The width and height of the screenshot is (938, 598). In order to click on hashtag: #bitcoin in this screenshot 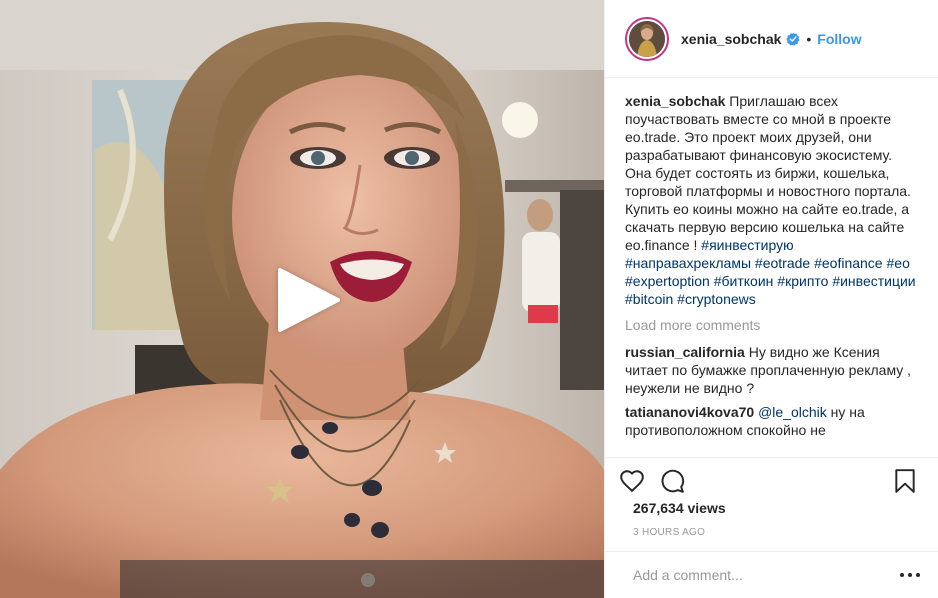, I will do `click(649, 299)`.